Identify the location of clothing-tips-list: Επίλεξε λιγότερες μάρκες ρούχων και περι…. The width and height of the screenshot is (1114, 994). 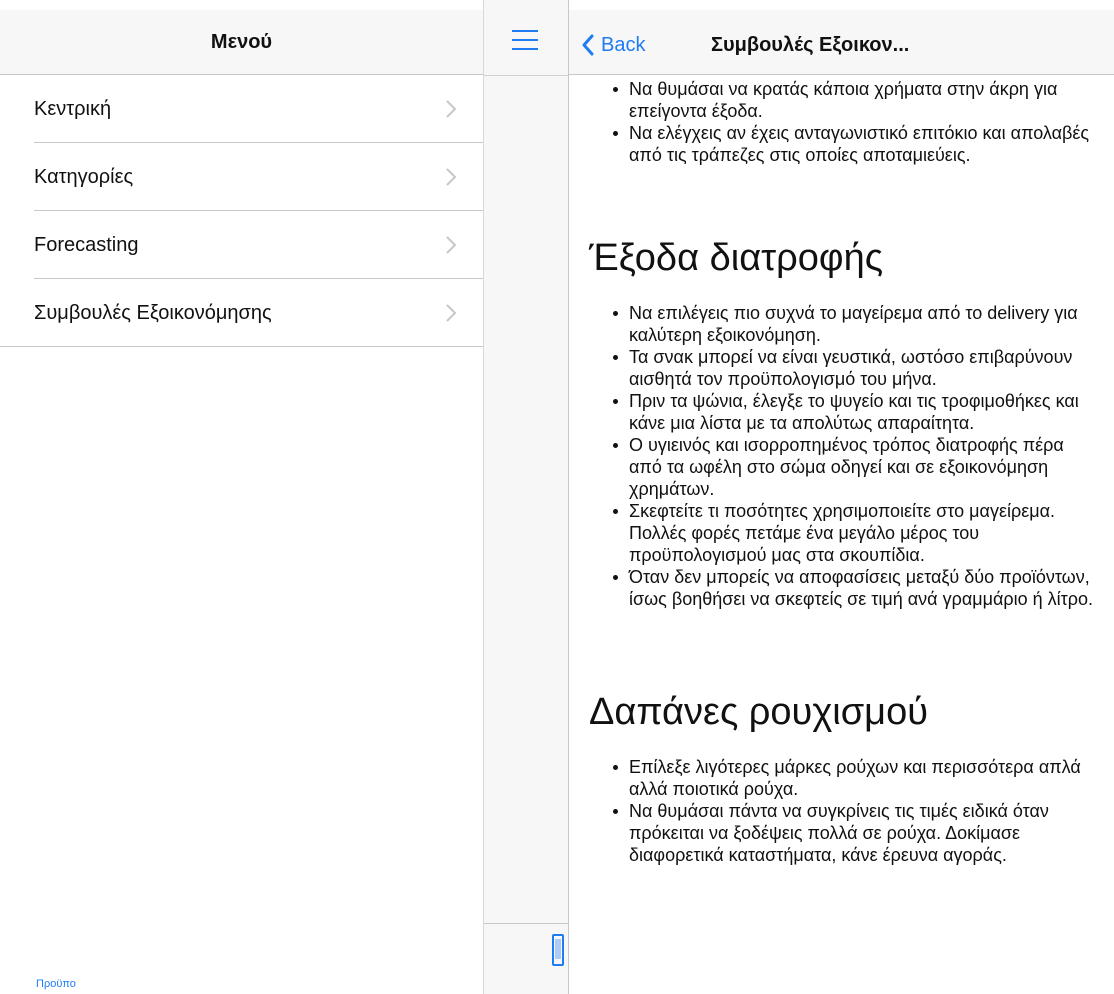
(841, 811).